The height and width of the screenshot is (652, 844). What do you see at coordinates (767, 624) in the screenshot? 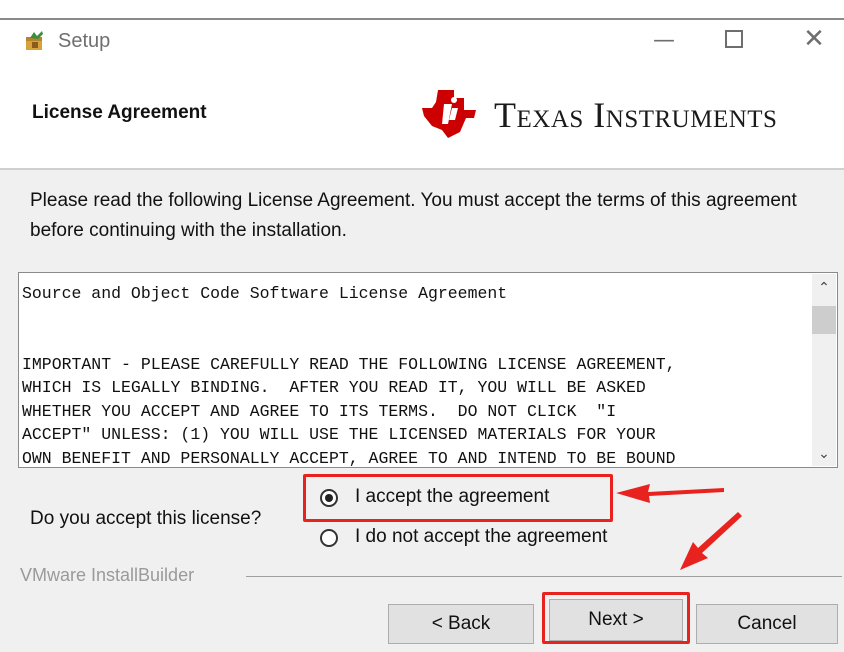
I see `cancel-button: Cancel` at bounding box center [767, 624].